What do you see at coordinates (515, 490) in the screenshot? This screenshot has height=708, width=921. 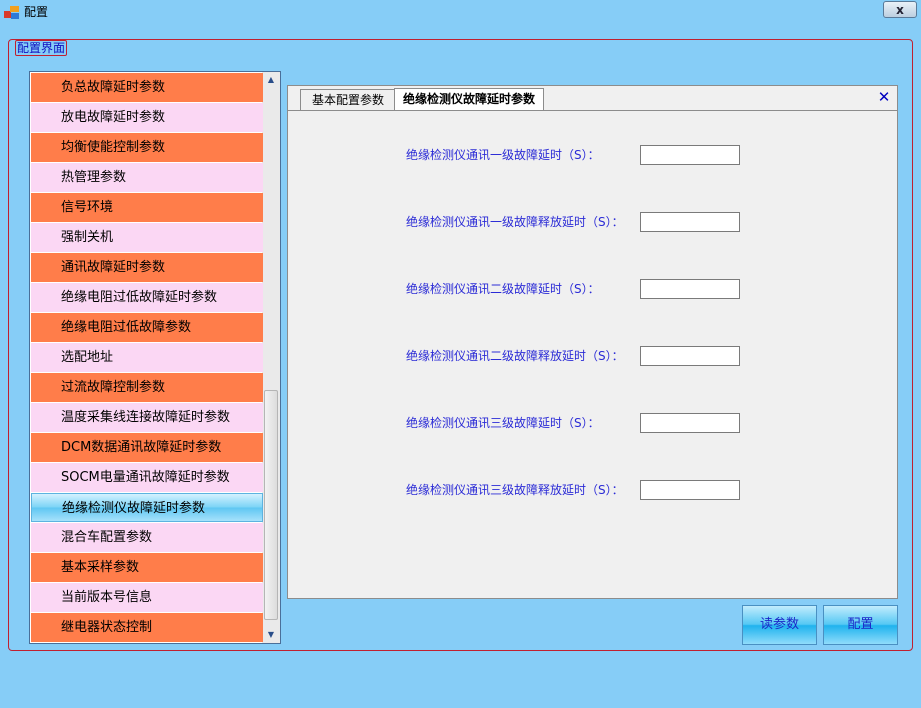 I see `field-label: 绝缘检测仪通讯三级故障释放延时（S）：` at bounding box center [515, 490].